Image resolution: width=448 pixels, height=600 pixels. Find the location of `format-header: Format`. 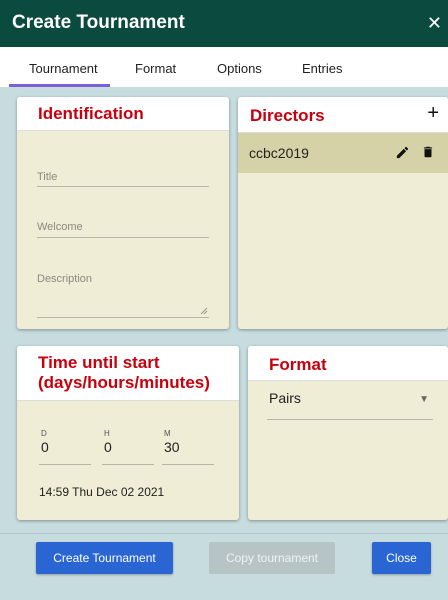

format-header: Format is located at coordinates (348, 363).